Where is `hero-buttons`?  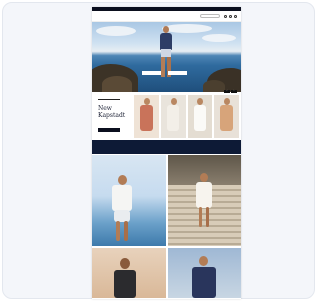 hero-buttons is located at coordinates (164, 73).